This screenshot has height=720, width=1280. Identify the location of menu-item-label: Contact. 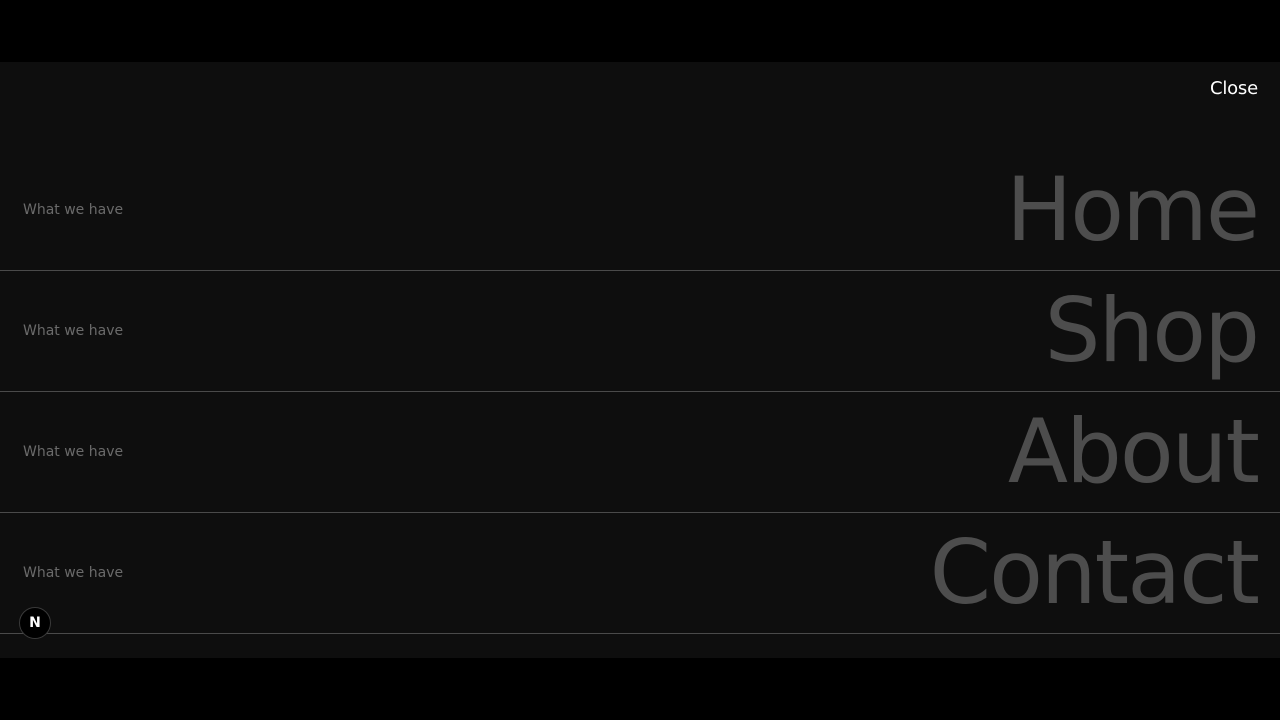
(1095, 573).